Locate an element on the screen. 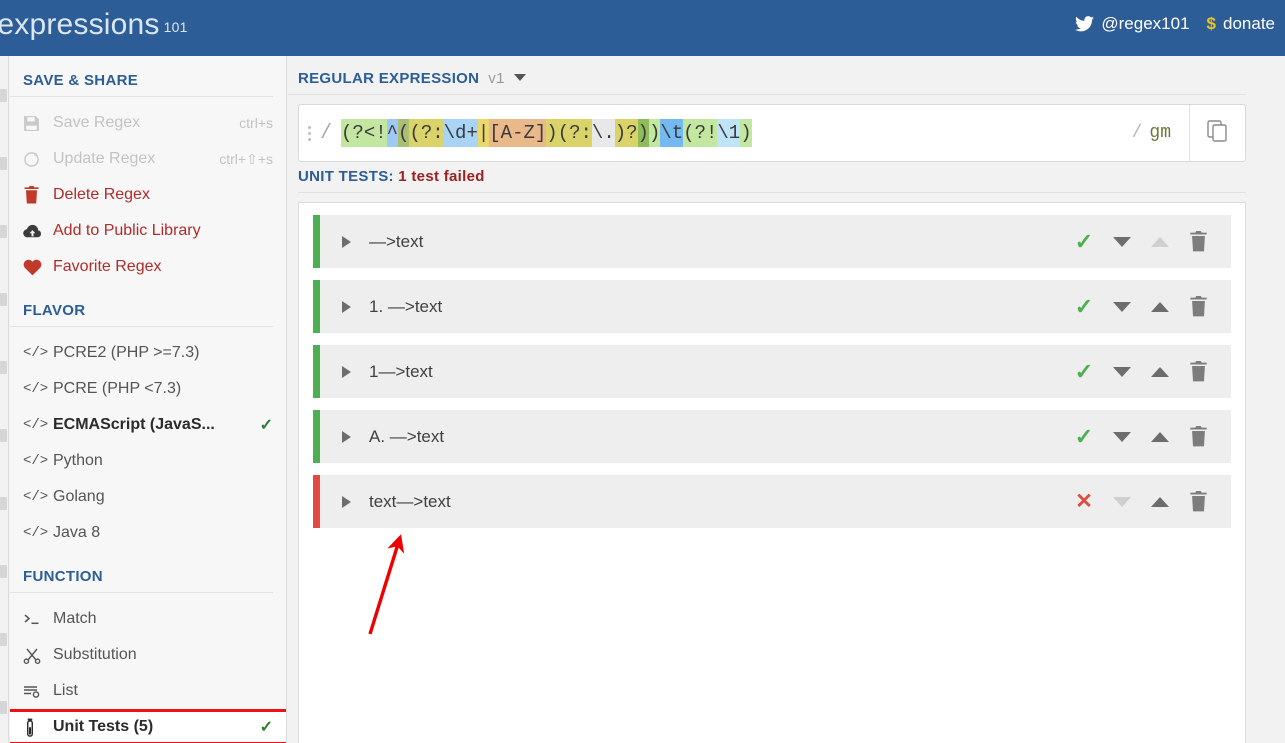 The image size is (1285, 743). sidebar-item-add-to-public-library: Add to Public Library is located at coordinates (148, 231).